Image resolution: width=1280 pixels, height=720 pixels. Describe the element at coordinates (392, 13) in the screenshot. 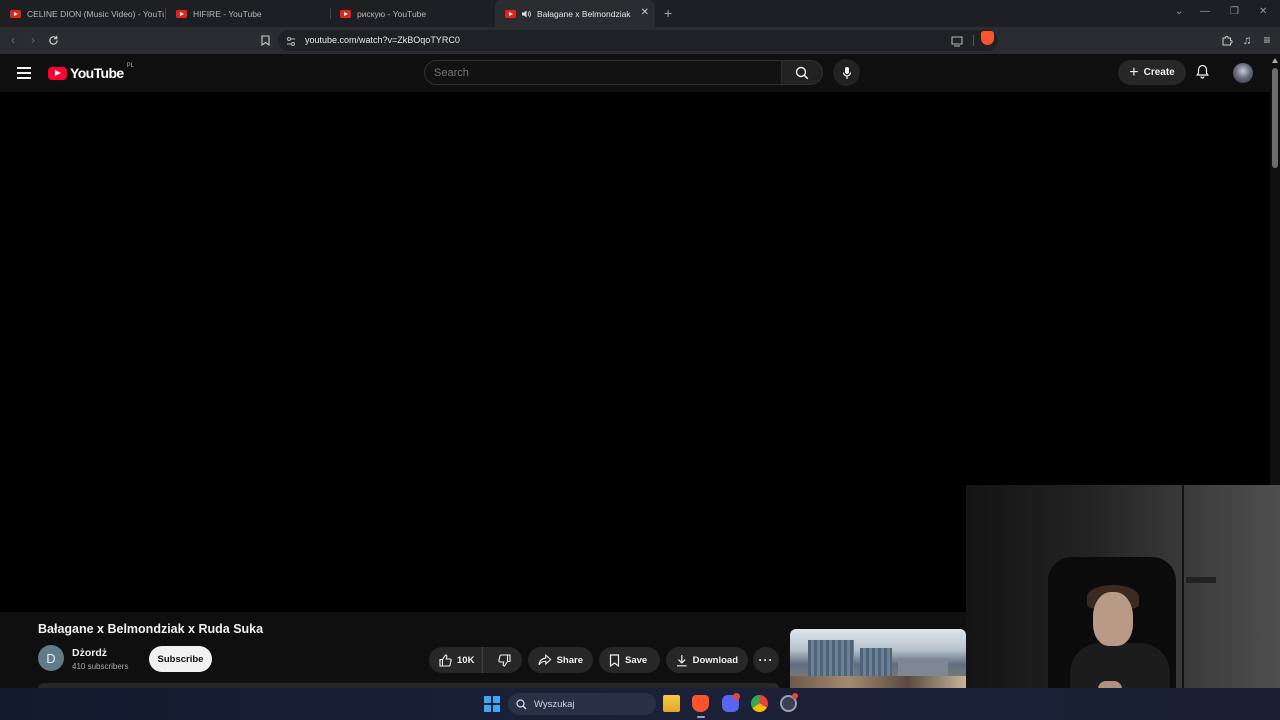

I see `tab-title: рискую - YouTube` at that location.